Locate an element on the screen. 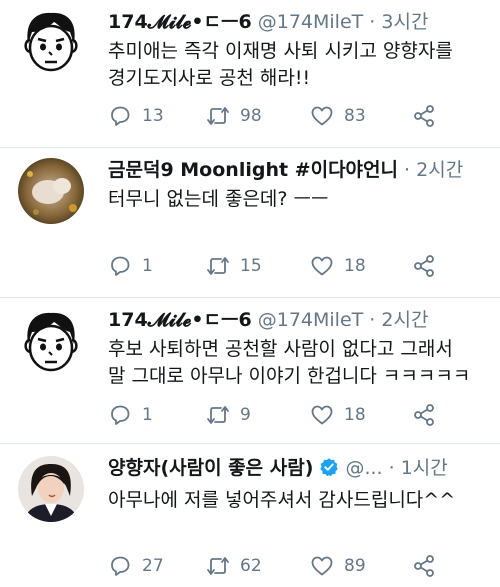 The height and width of the screenshot is (587, 500). reply-count: 13 is located at coordinates (153, 116).